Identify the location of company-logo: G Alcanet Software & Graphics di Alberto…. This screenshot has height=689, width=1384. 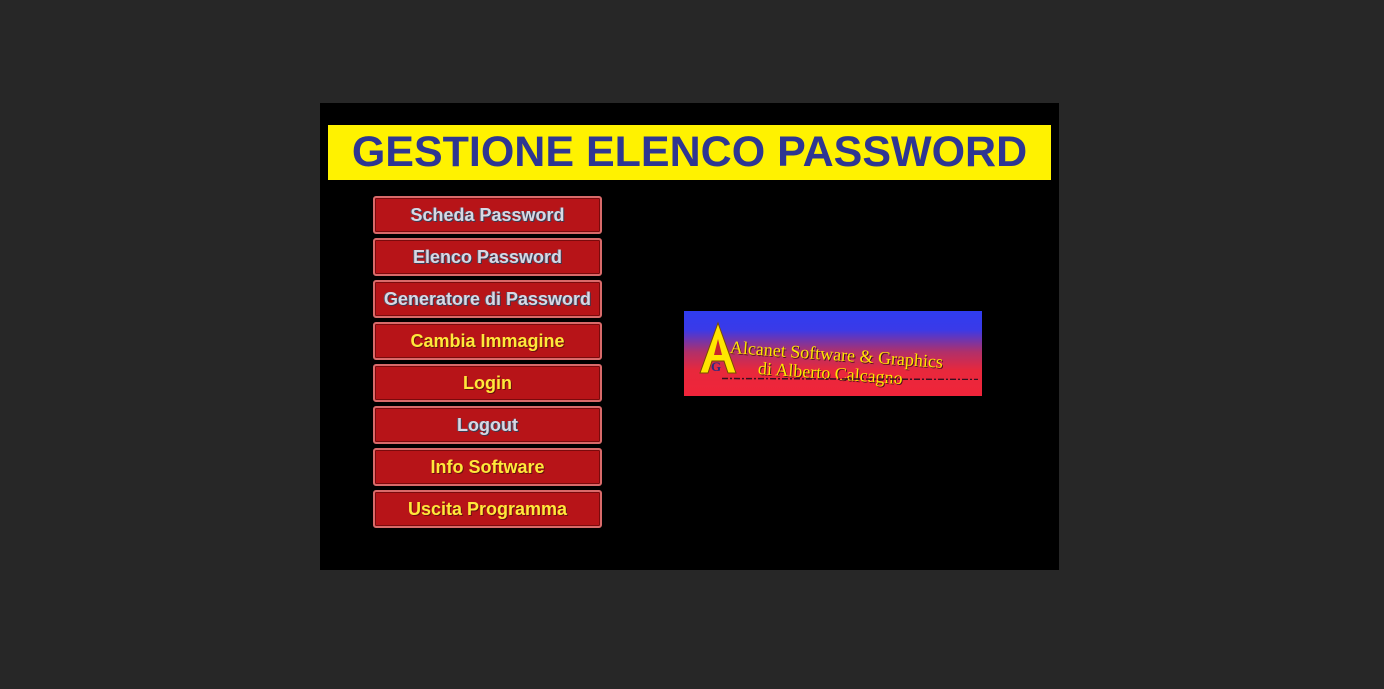
(833, 353).